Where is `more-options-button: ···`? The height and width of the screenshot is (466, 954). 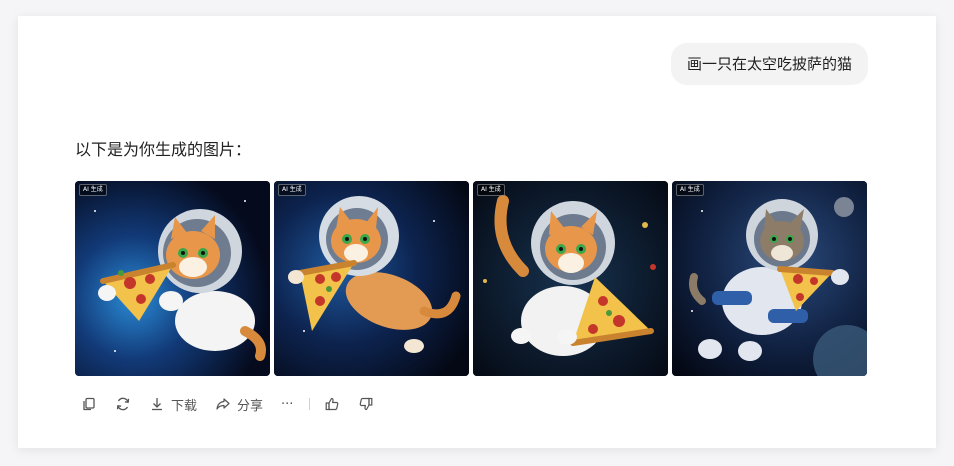
more-options-button: ··· is located at coordinates (287, 404).